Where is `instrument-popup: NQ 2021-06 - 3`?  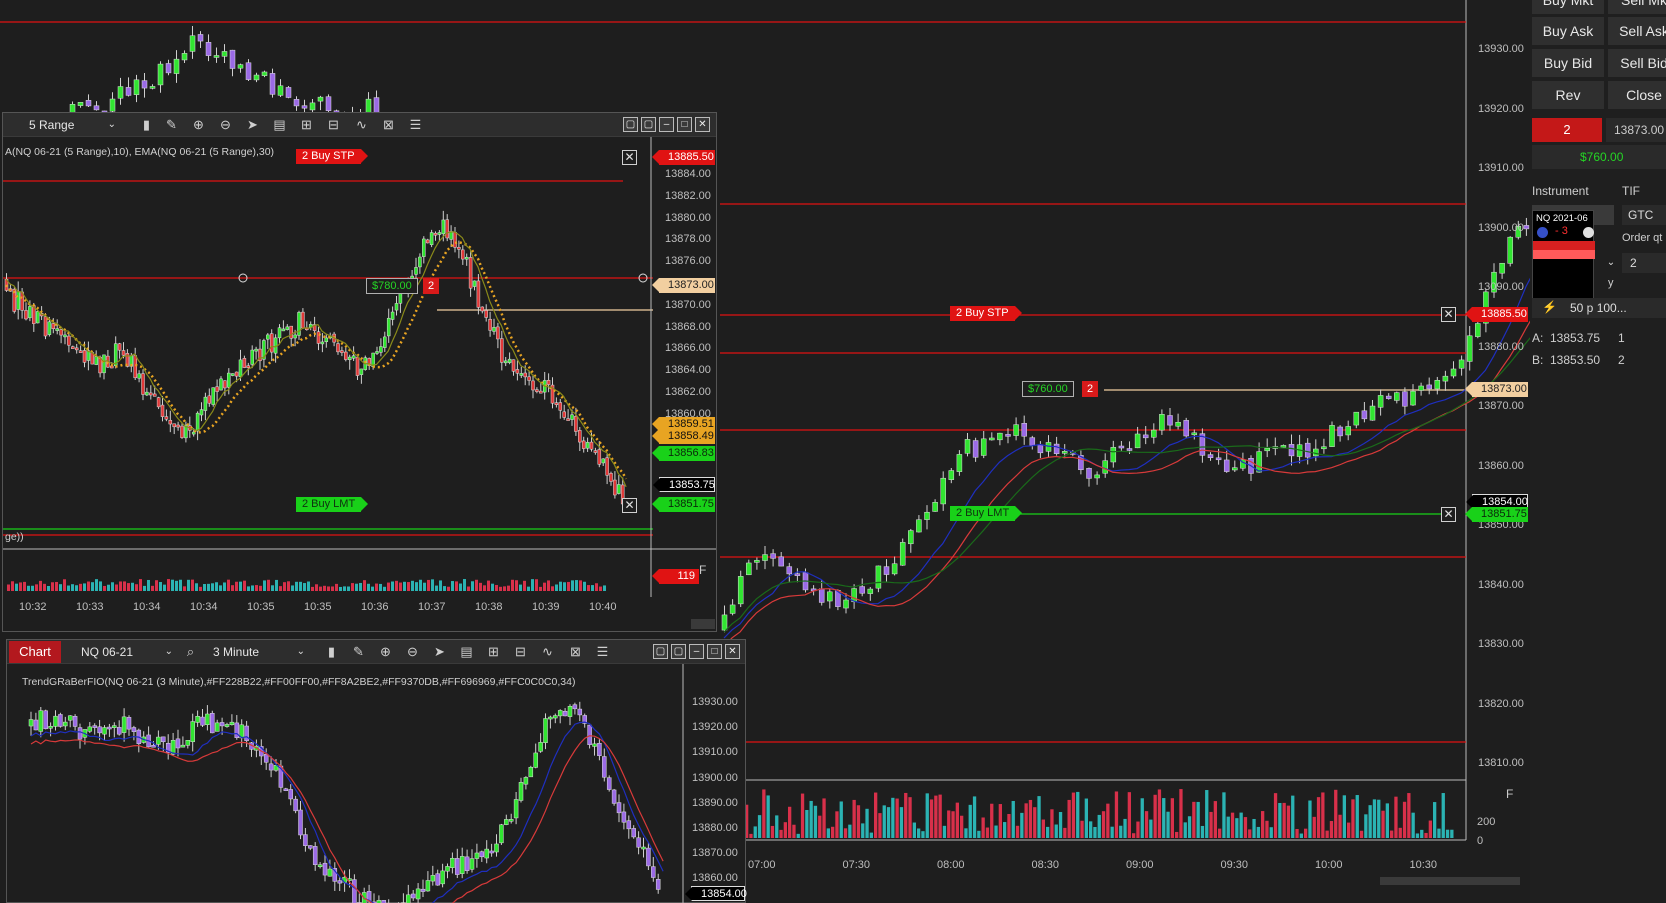 instrument-popup: NQ 2021-06 - 3 is located at coordinates (1563, 259).